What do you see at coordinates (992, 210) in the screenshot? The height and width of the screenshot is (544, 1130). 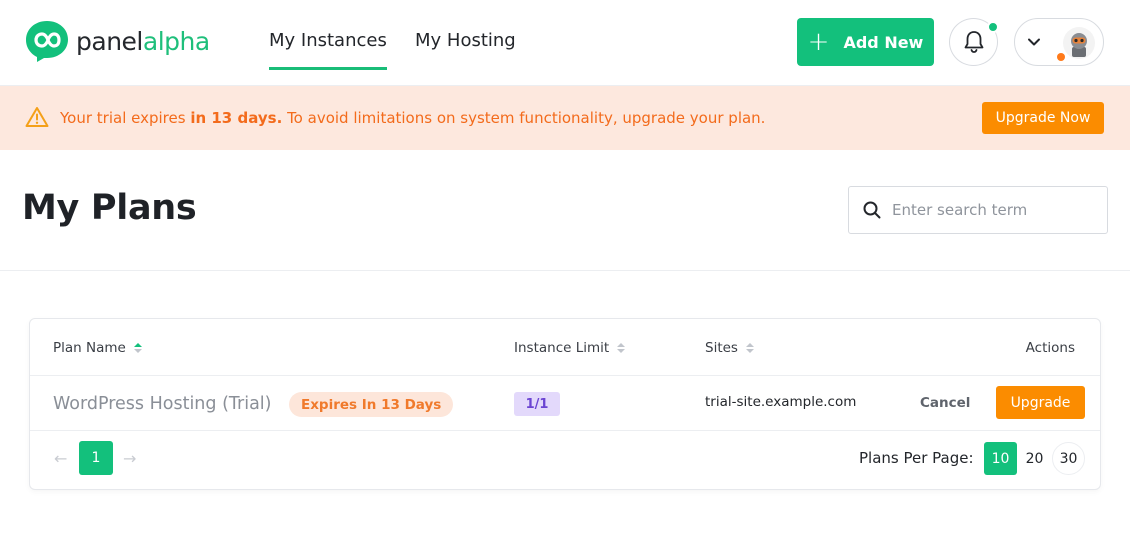 I see `search-input` at bounding box center [992, 210].